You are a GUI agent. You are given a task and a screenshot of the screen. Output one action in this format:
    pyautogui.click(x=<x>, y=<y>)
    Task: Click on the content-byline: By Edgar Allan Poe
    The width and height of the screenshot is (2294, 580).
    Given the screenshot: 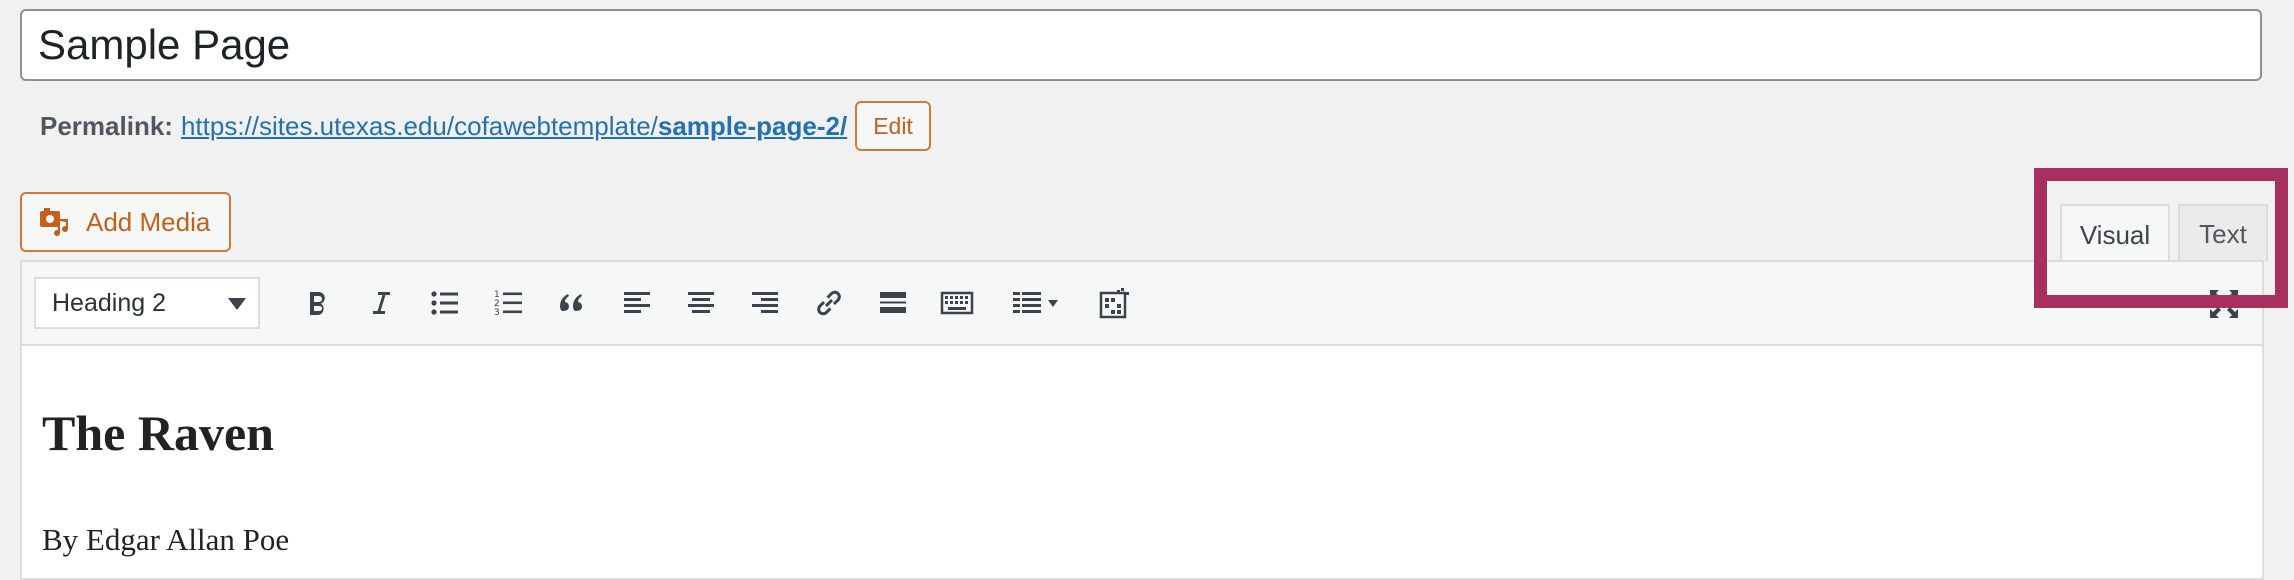 What is the action you would take?
    pyautogui.click(x=166, y=539)
    